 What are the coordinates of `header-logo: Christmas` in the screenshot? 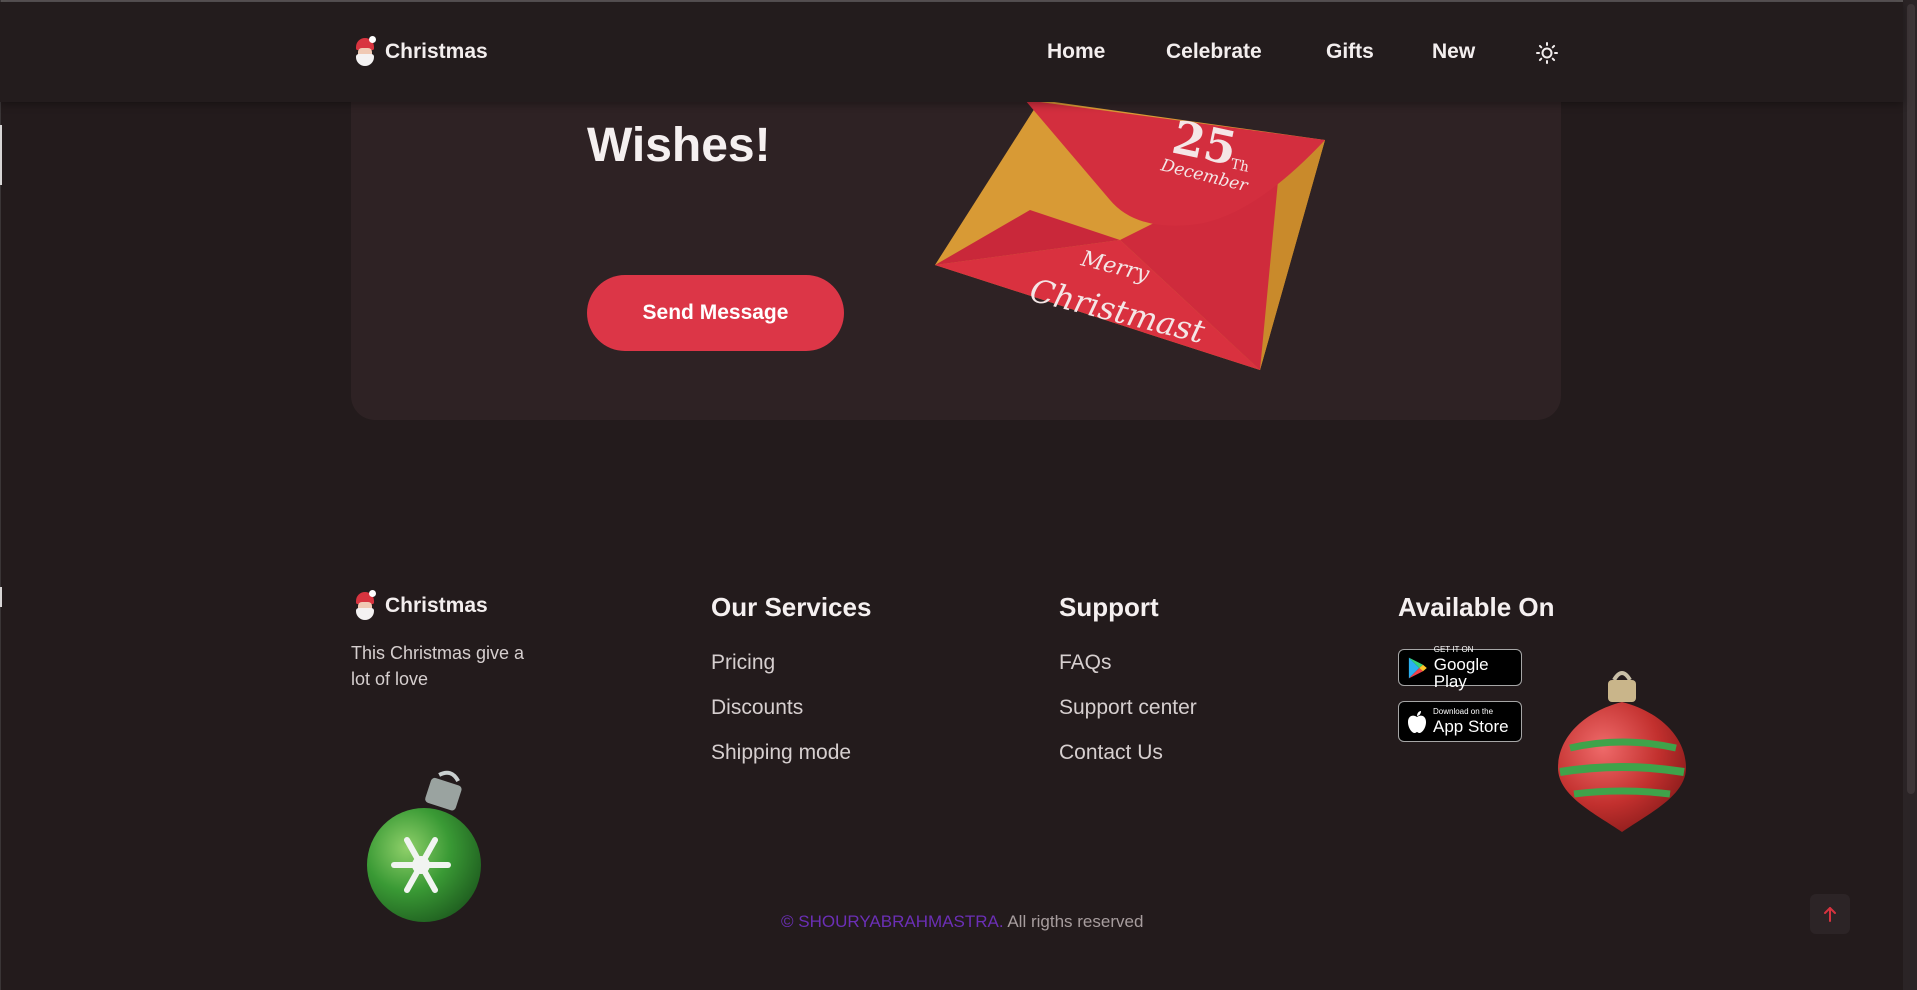 It's located at (420, 51).